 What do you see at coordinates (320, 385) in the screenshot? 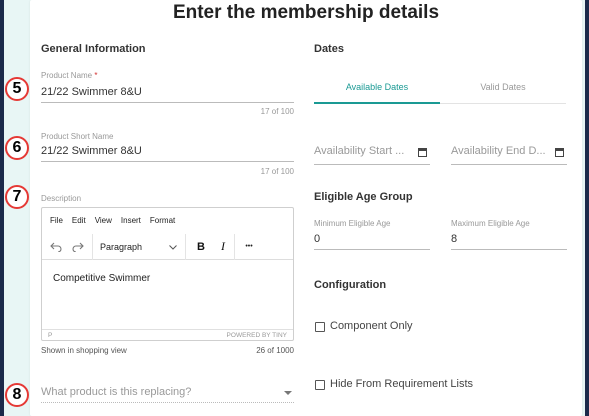
I see `hide-from-requirements-checkbox` at bounding box center [320, 385].